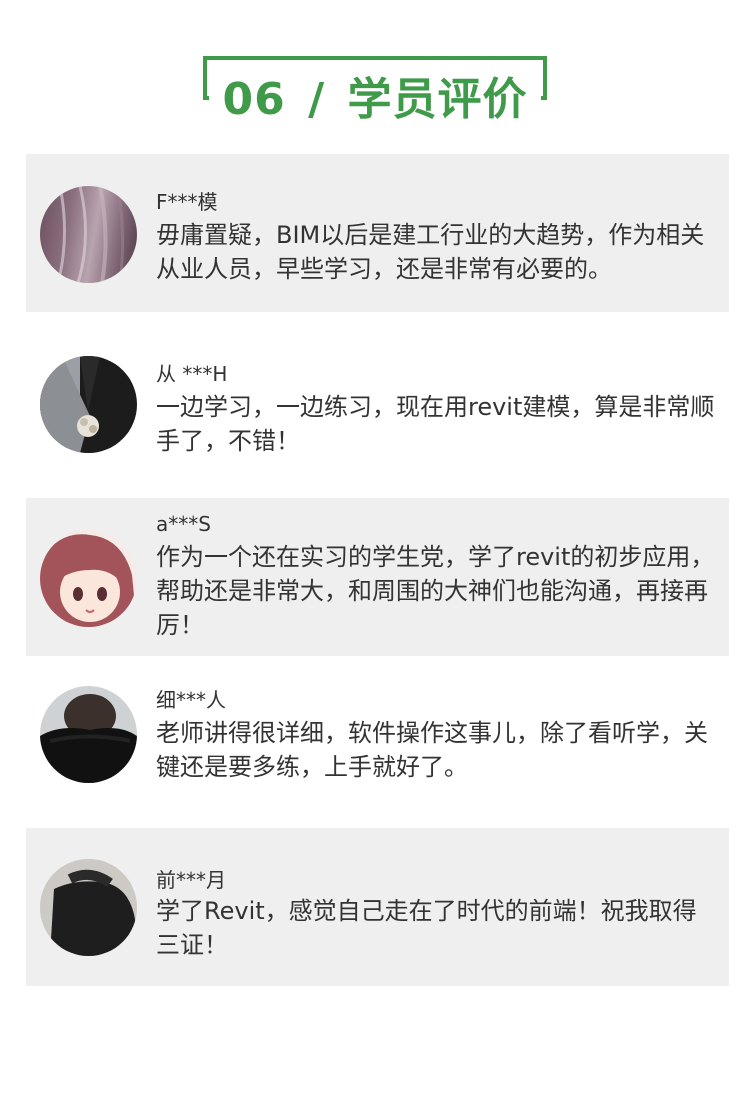 Image resolution: width=750 pixels, height=1096 pixels. Describe the element at coordinates (432, 750) in the screenshot. I see `review-text: 老师讲得很详细，软件操作这事儿，除了看听学，关键还是要多练，上手就好了。` at that location.